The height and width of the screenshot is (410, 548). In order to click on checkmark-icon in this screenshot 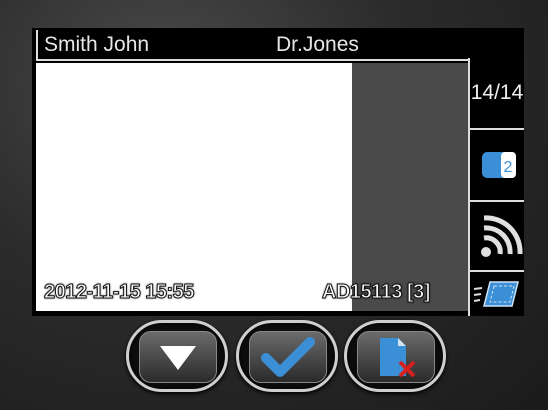, I will do `click(288, 357)`.